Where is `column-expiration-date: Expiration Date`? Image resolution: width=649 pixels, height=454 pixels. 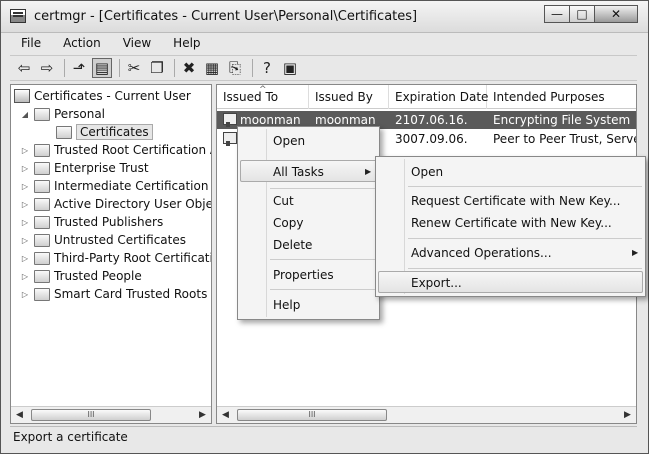 column-expiration-date: Expiration Date is located at coordinates (438, 97).